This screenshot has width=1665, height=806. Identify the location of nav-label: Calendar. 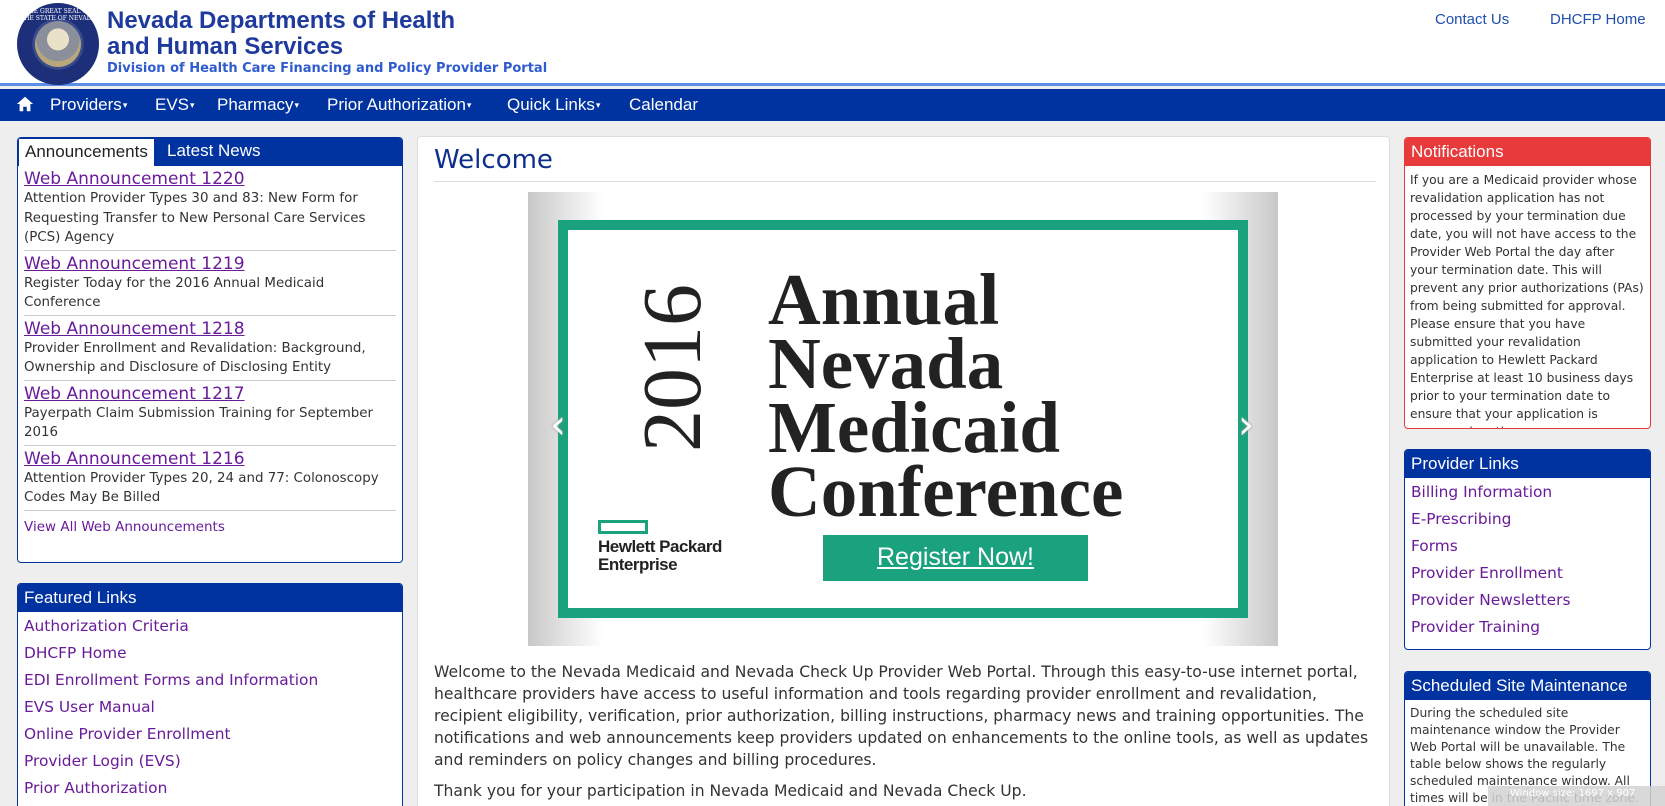
(663, 104).